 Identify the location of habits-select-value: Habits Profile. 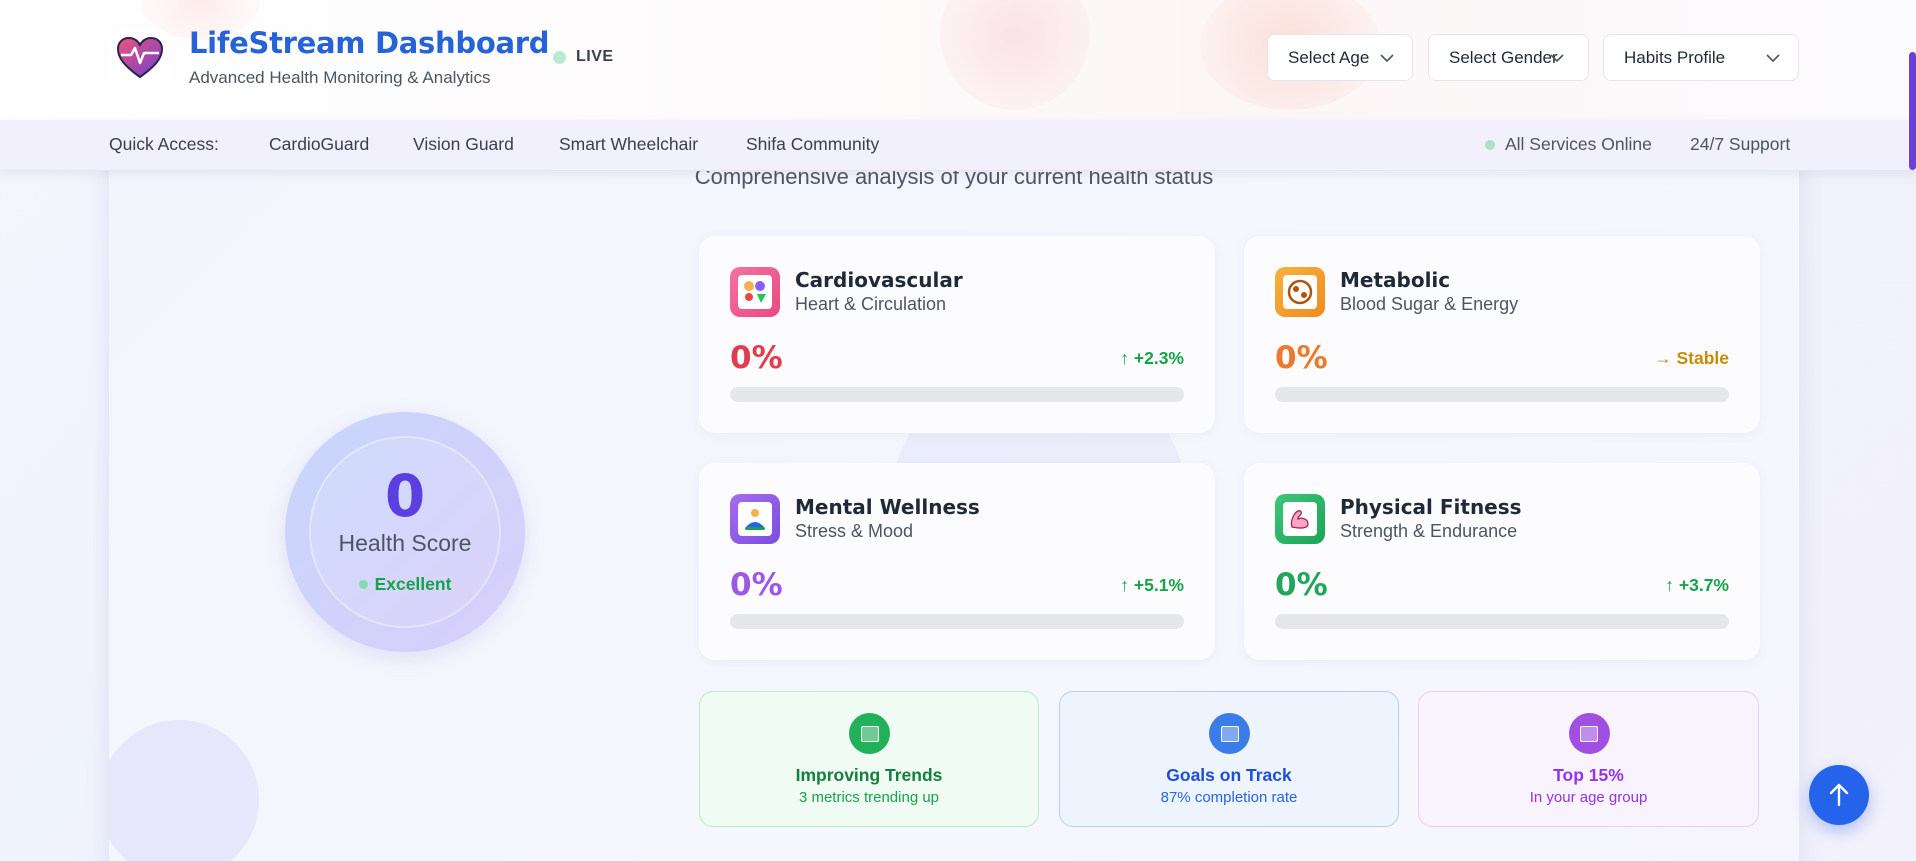
(1675, 57).